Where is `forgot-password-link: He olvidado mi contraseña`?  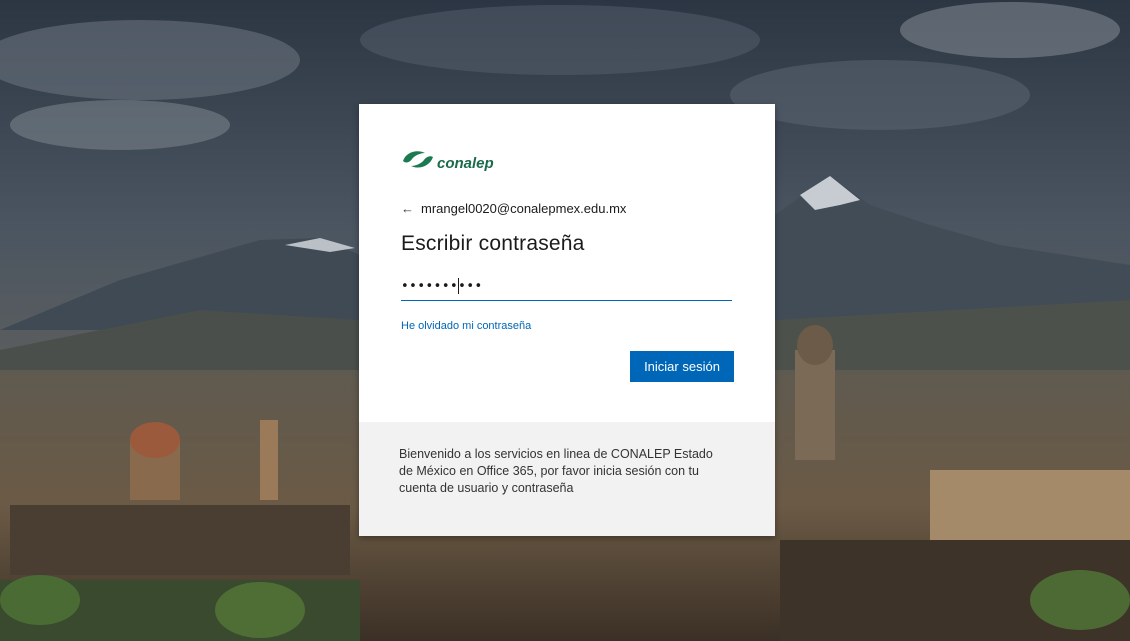
forgot-password-link: He olvidado mi contraseña is located at coordinates (466, 326).